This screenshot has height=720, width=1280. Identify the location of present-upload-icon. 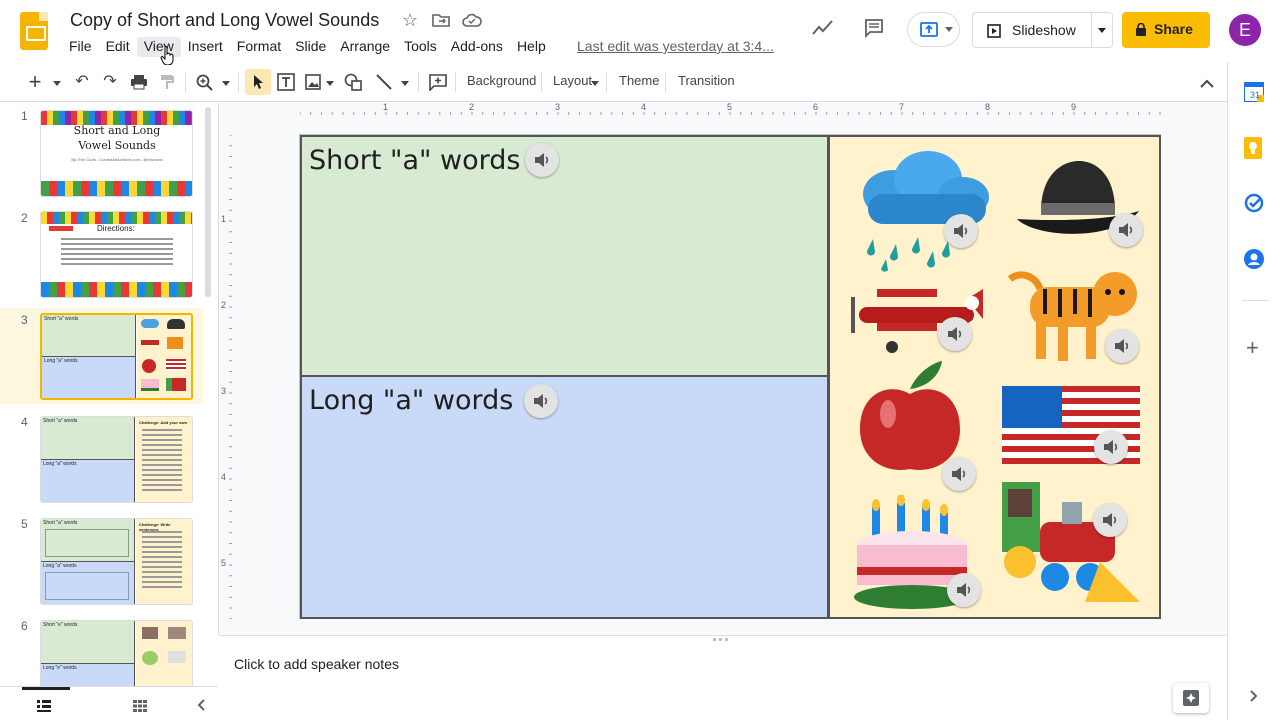
(929, 29).